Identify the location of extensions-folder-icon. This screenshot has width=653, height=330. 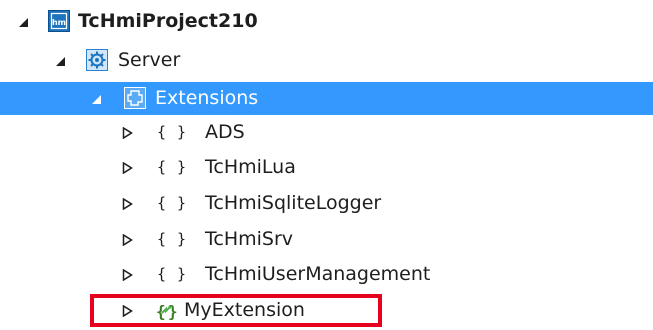
(135, 98).